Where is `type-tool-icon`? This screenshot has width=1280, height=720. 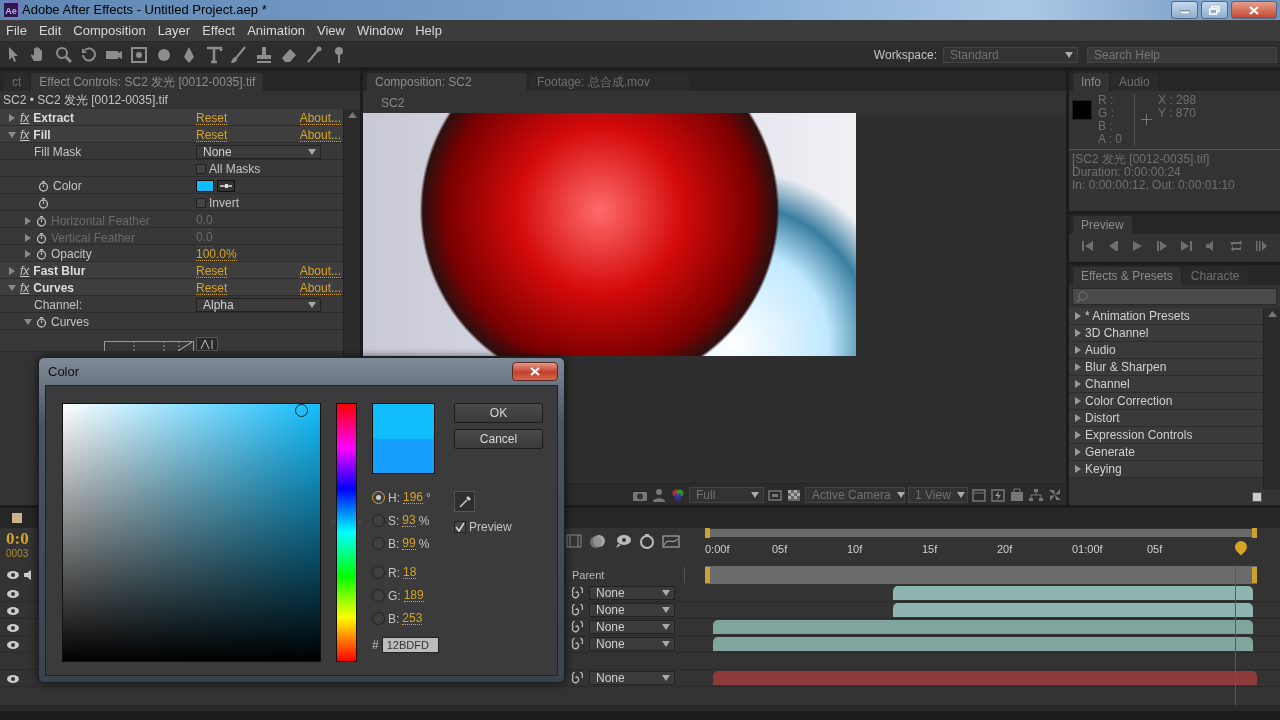
type-tool-icon is located at coordinates (214, 54).